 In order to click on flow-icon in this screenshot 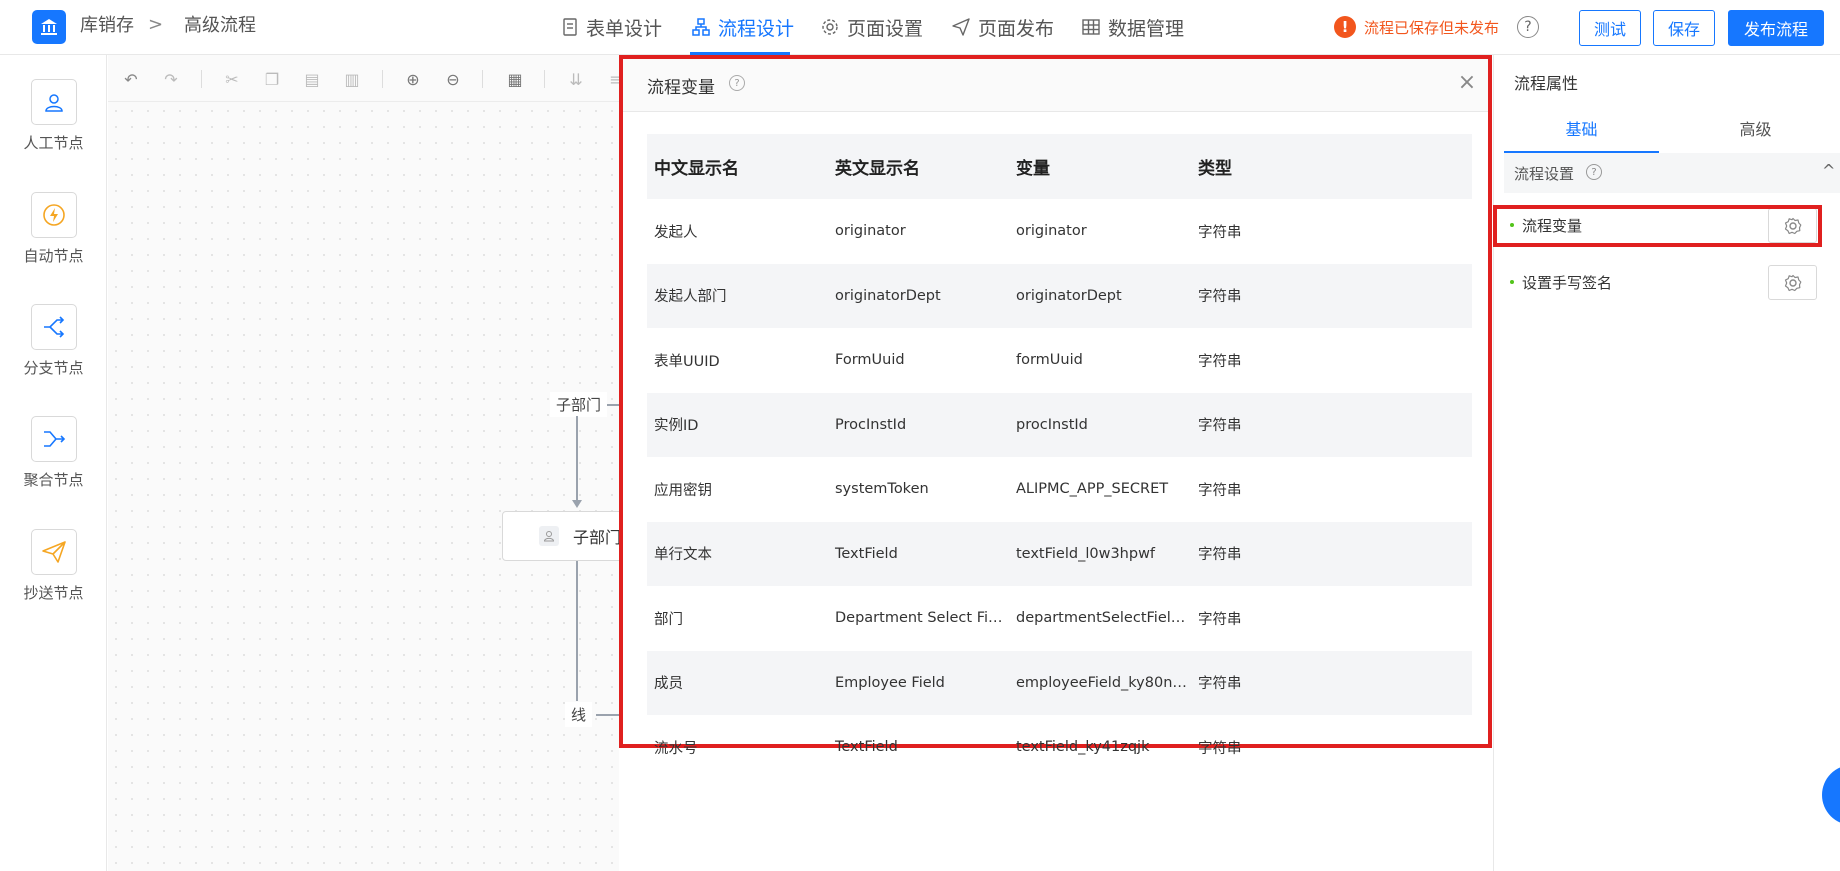, I will do `click(701, 27)`.